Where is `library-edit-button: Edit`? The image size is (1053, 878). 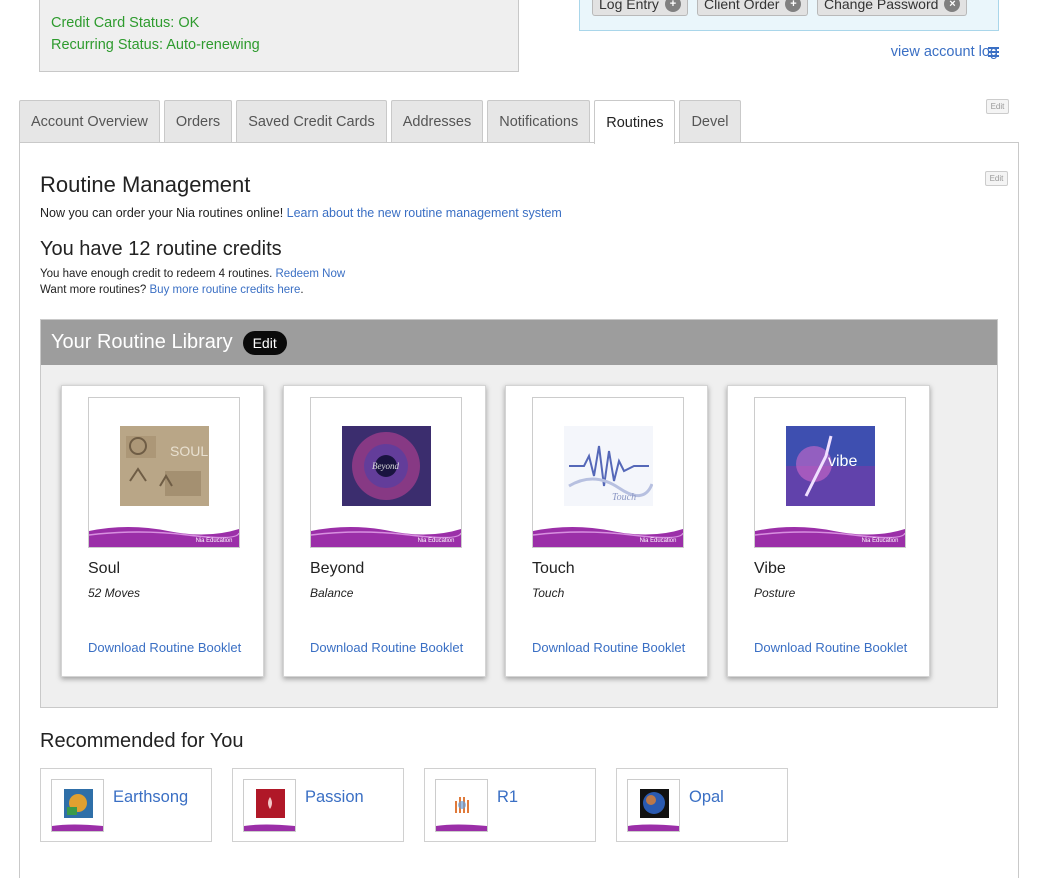 library-edit-button: Edit is located at coordinates (264, 342).